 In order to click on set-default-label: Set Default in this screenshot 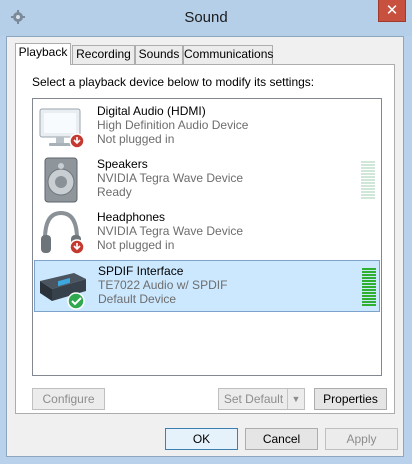, I will do `click(253, 399)`.